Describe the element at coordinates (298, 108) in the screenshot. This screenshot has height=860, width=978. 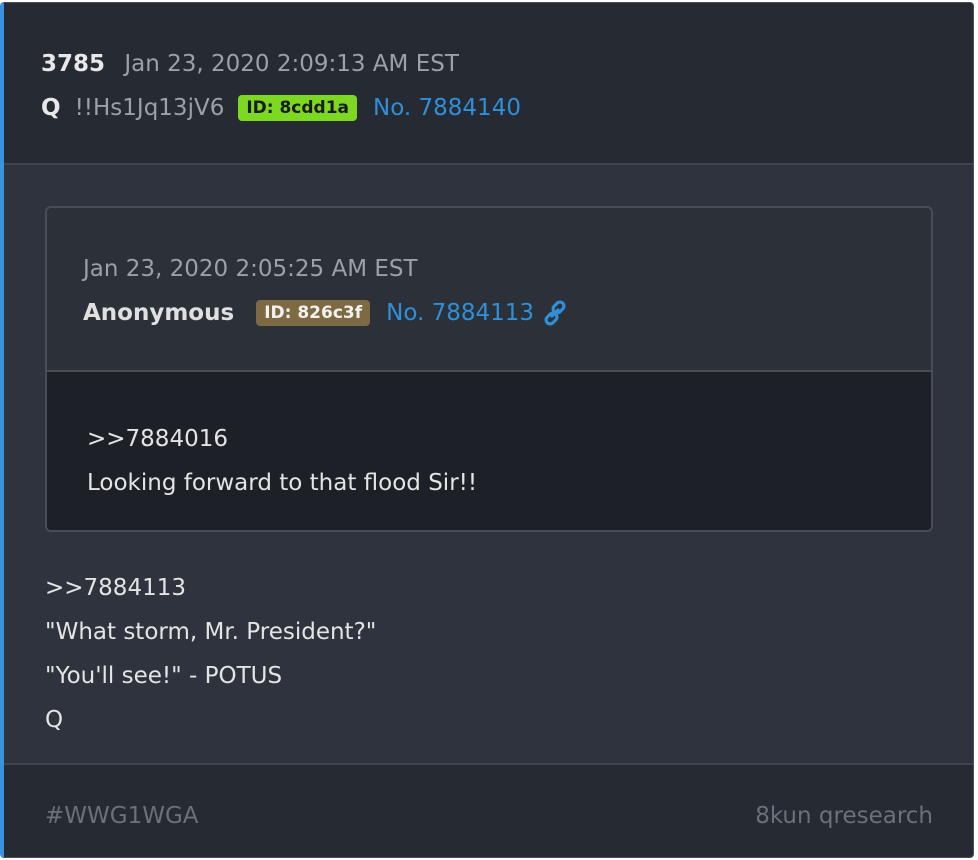
I see `post-id-badge: ID: 8cdd1a` at that location.